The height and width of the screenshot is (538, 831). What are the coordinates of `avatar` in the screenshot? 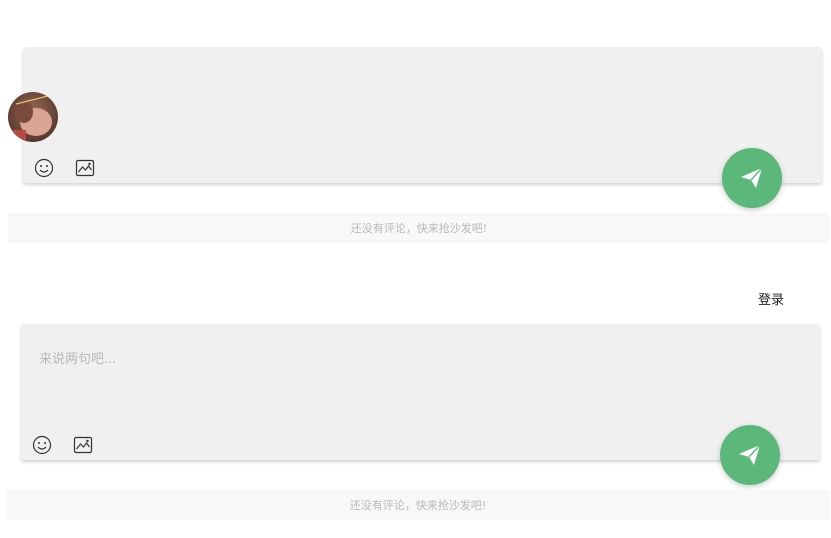 It's located at (33, 117).